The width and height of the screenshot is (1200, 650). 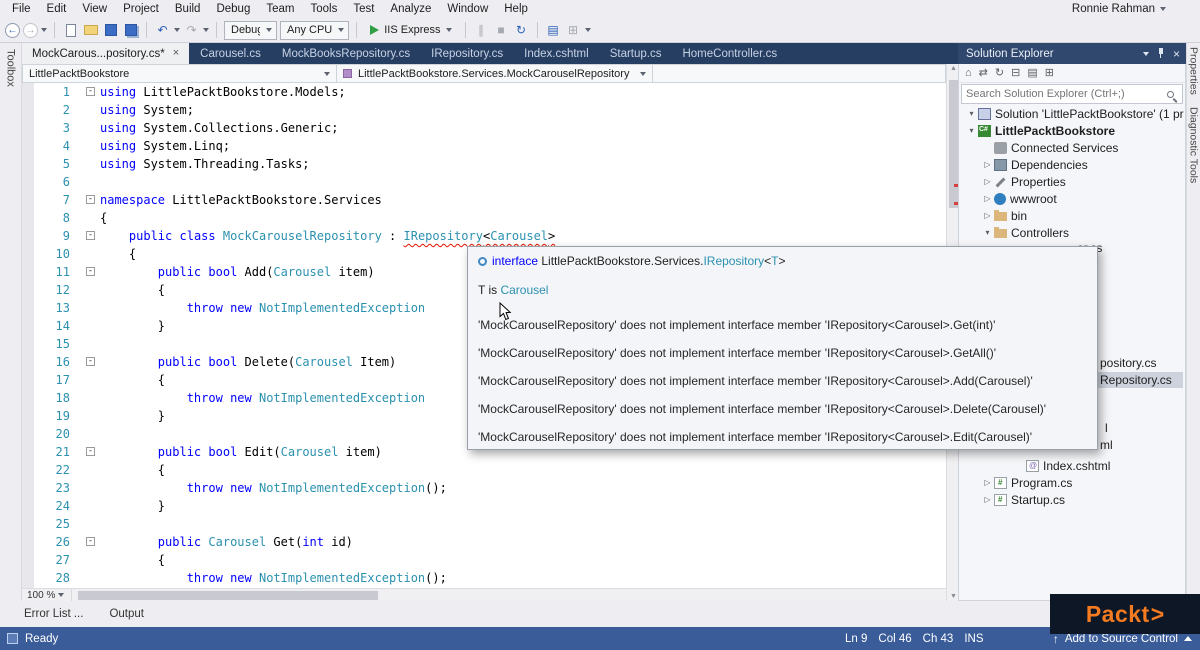 What do you see at coordinates (523, 92) in the screenshot?
I see `code-text: using LittlePacktBookstore.Models;` at bounding box center [523, 92].